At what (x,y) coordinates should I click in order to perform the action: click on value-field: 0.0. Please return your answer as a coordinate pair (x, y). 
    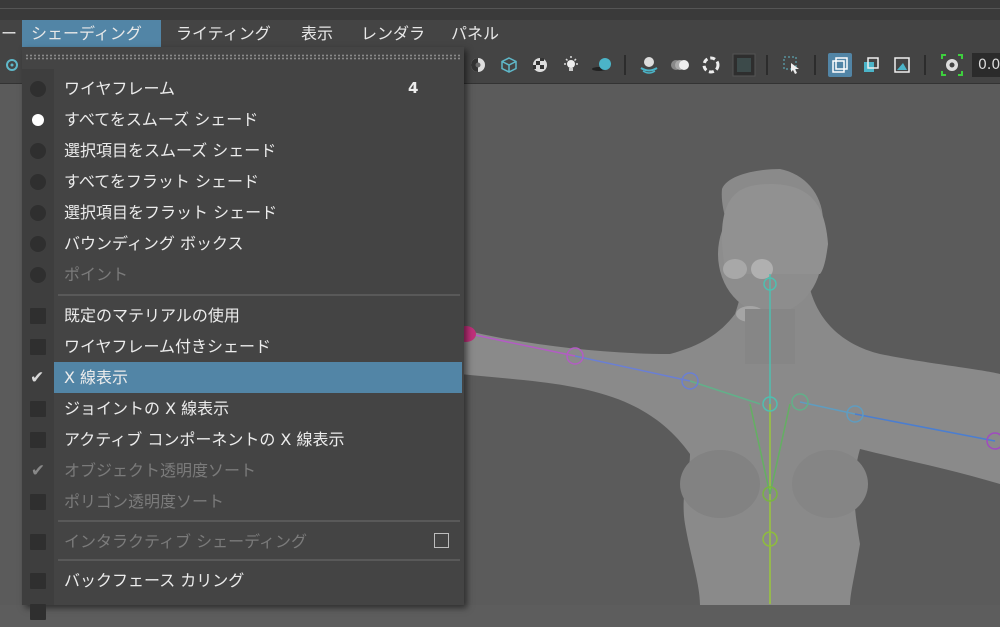
    Looking at the image, I should click on (986, 65).